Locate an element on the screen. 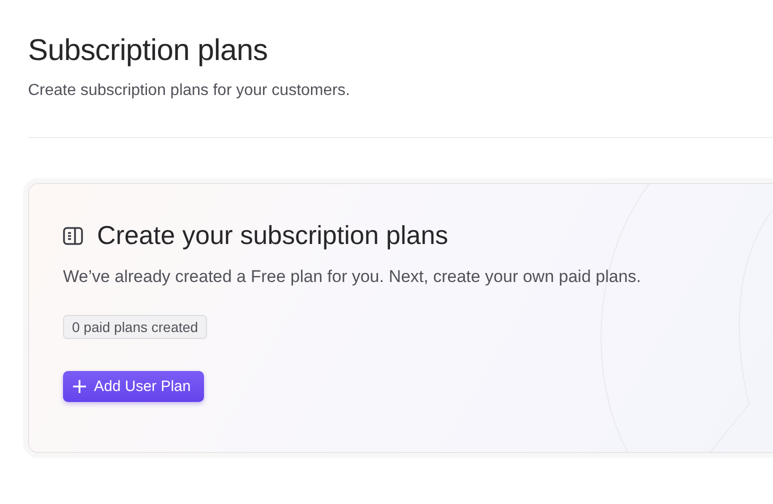  plus-icon is located at coordinates (79, 386).